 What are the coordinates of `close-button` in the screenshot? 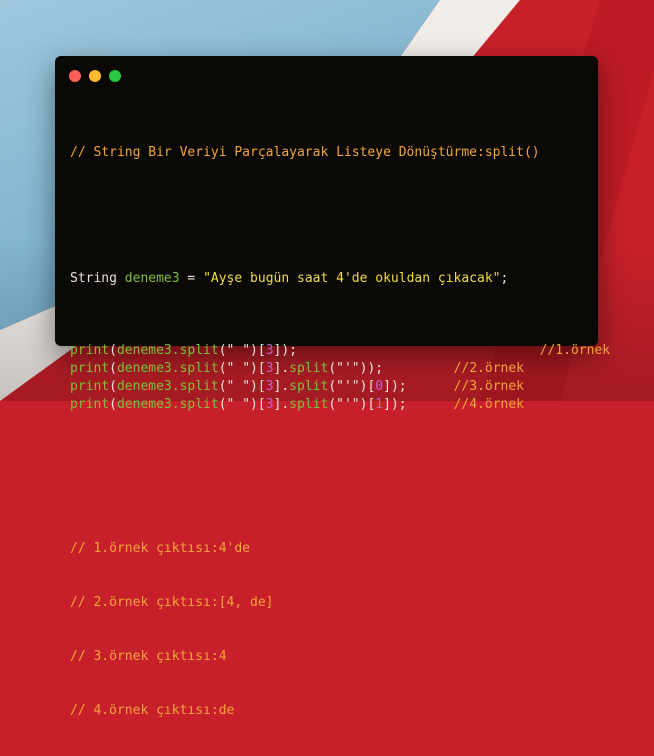 It's located at (75, 76).